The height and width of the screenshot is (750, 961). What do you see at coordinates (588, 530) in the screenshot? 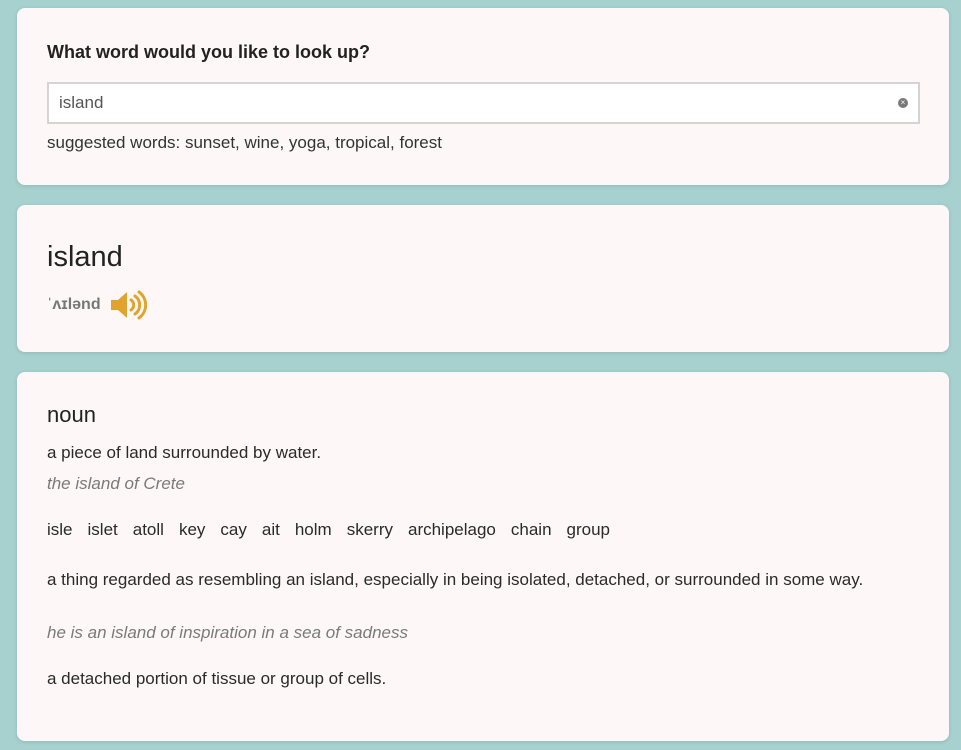
I see `synonym: group` at bounding box center [588, 530].